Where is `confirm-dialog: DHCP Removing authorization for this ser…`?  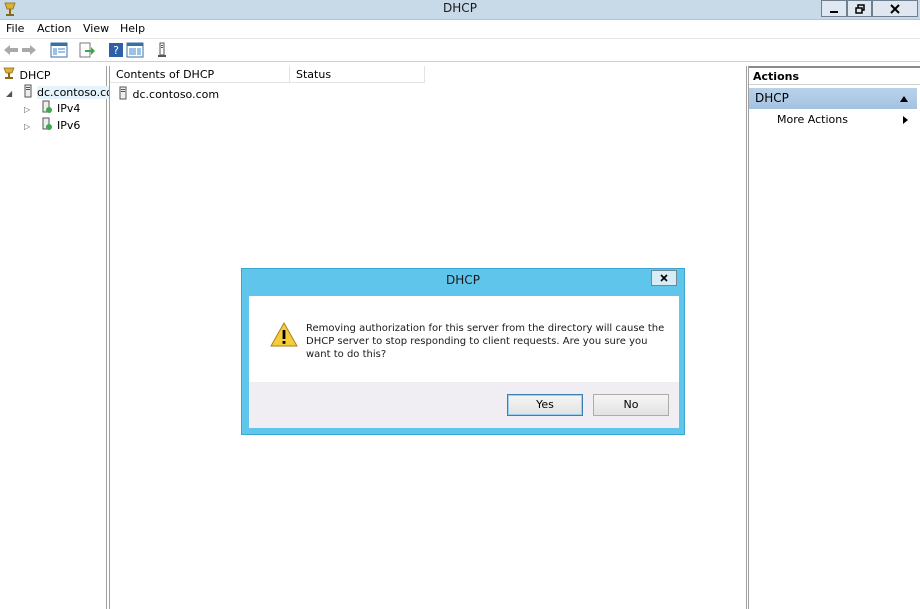
confirm-dialog: DHCP Removing authorization for this ser… is located at coordinates (463, 351).